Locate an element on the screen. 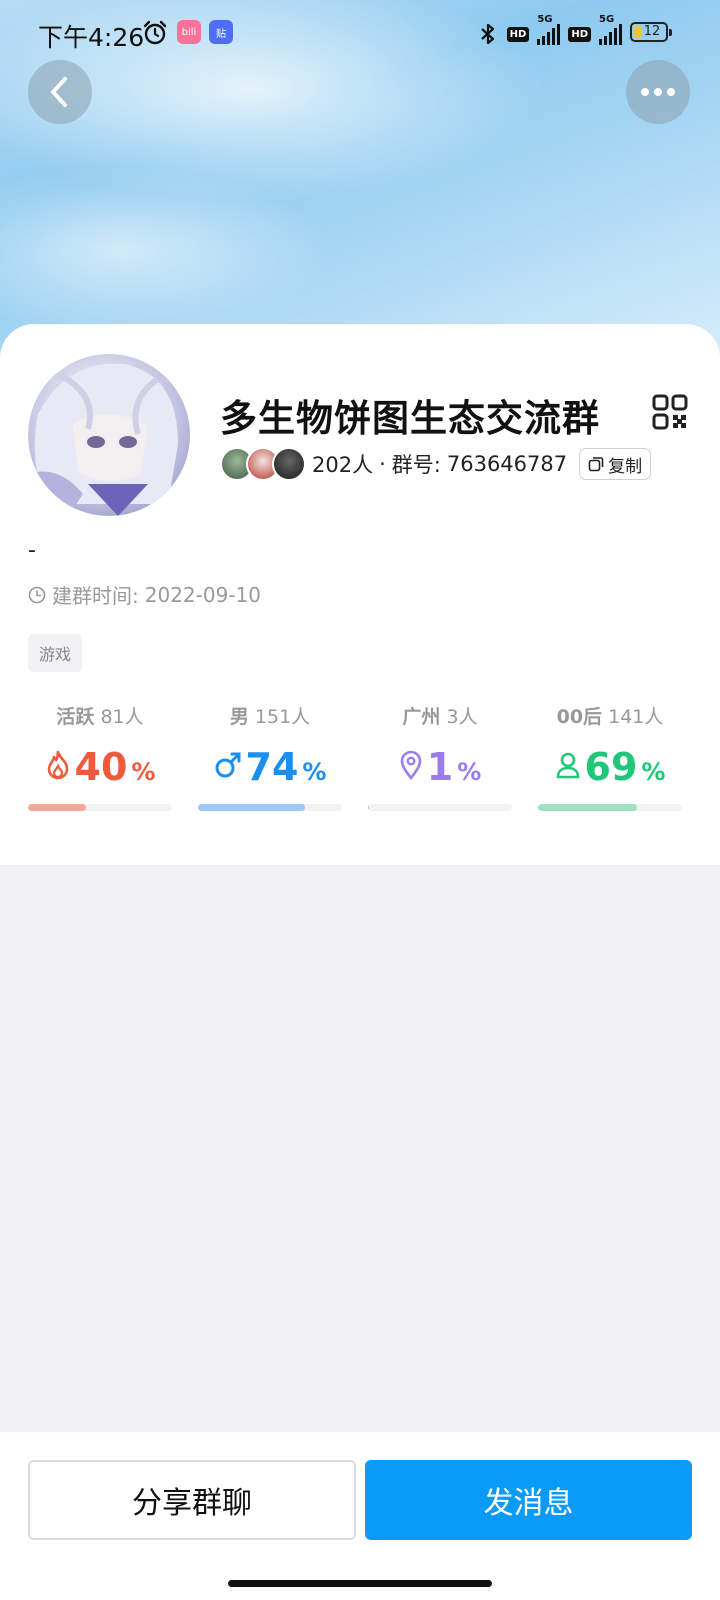  status-bar: 下午4:26 bili 贴 HD 5G HD 5G 12 is located at coordinates (360, 34).